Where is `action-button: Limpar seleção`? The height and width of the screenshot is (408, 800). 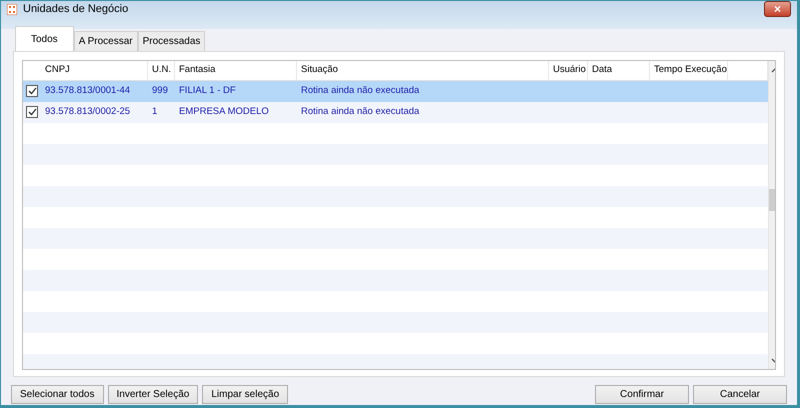
action-button: Limpar seleção is located at coordinates (245, 394).